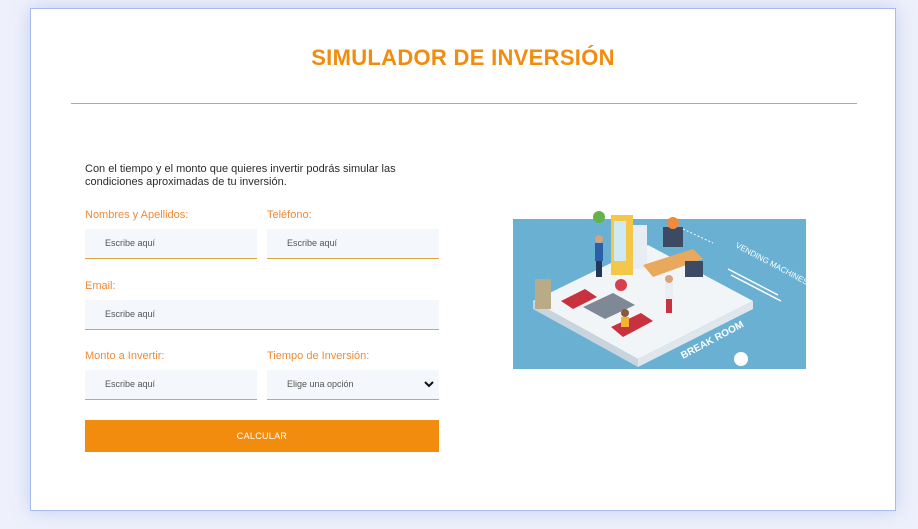 This screenshot has width=918, height=529. I want to click on name-input: Escribe aquí, so click(171, 244).